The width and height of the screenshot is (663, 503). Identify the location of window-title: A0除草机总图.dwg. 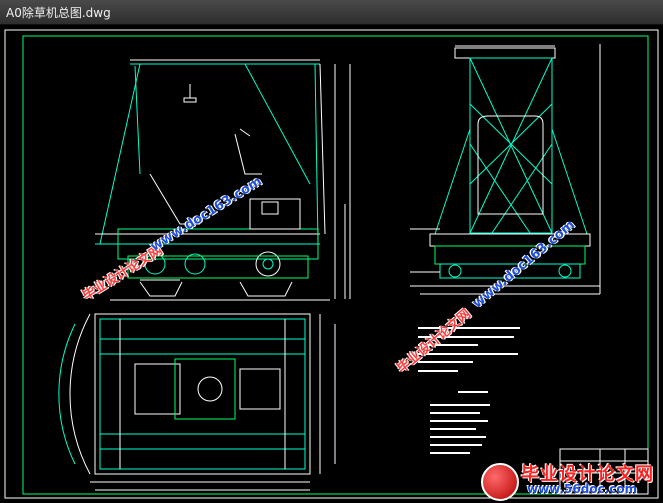
(58, 13).